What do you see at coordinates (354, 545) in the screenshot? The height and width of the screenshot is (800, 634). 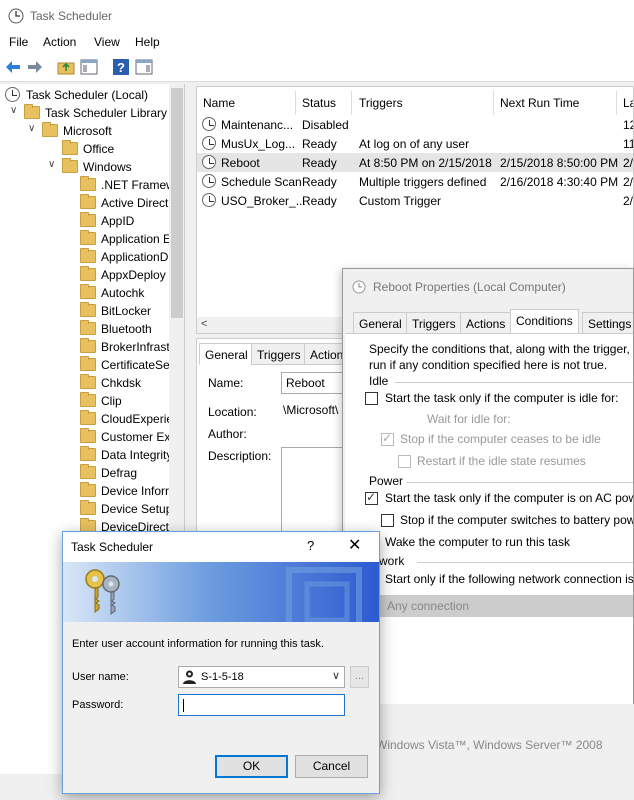 I see `close-button: ✕` at bounding box center [354, 545].